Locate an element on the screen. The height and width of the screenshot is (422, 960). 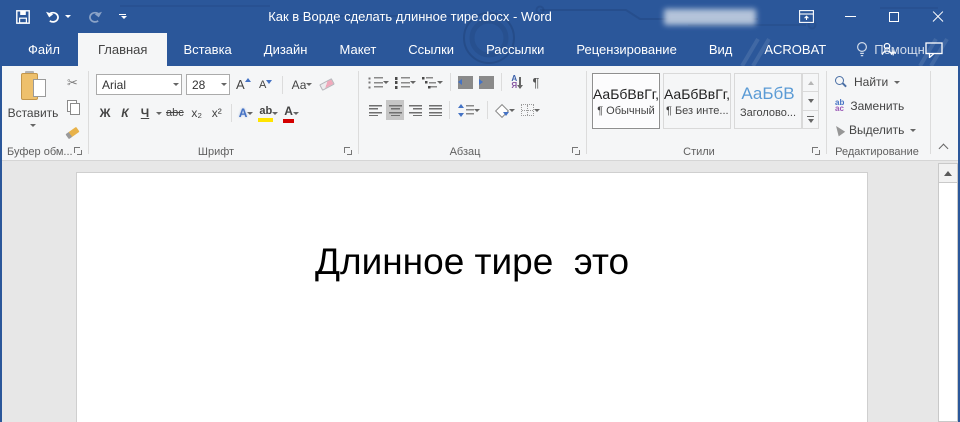
styles-scroll-up-icon is located at coordinates (810, 83).